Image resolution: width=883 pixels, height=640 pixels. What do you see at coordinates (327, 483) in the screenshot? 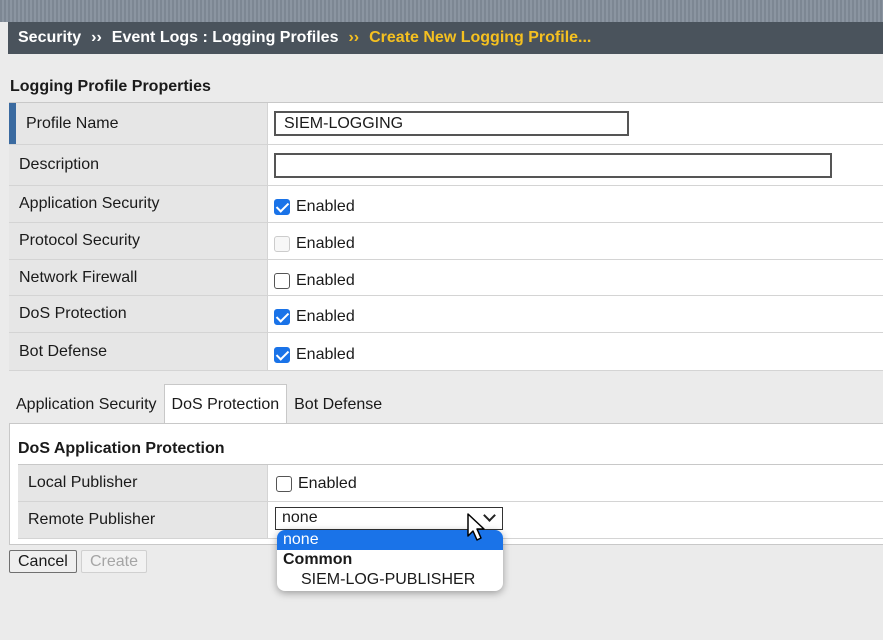
I see `local-publisher-enabled-label: Enabled` at bounding box center [327, 483].